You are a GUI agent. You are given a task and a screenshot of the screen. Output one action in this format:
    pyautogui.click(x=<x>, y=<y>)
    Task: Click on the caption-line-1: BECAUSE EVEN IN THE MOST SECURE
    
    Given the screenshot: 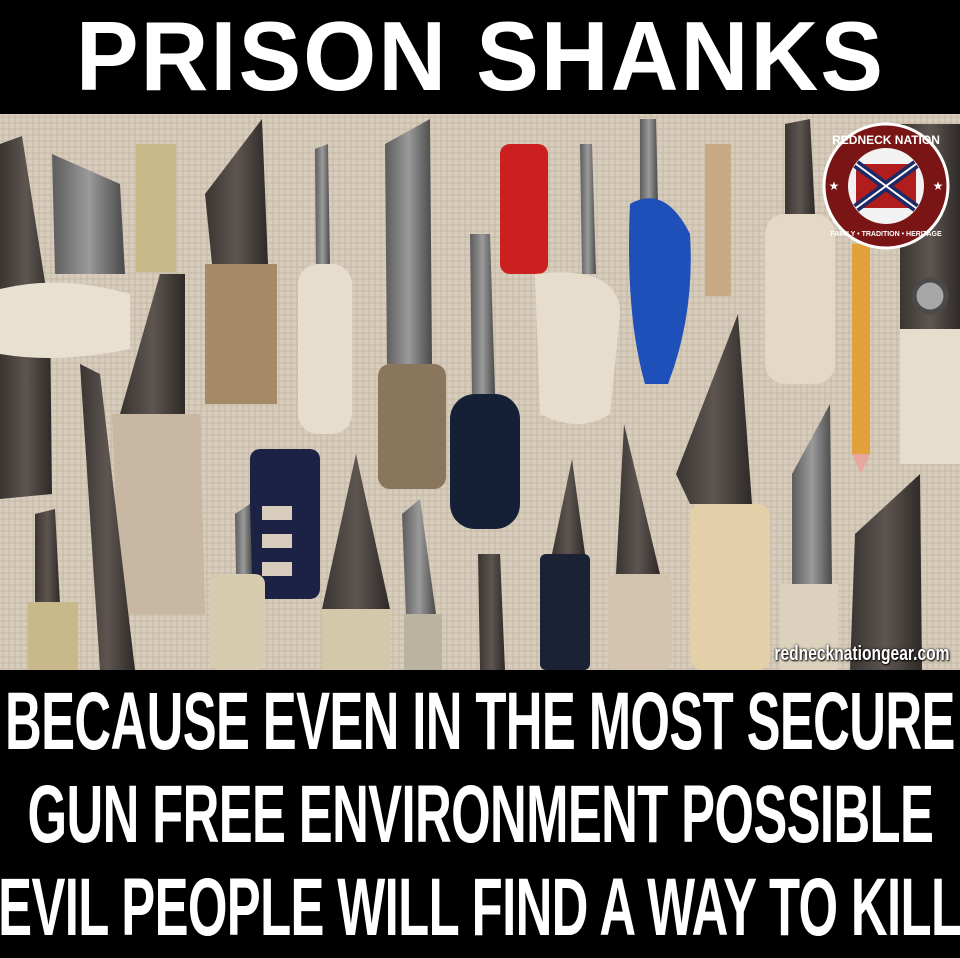 What is the action you would take?
    pyautogui.click(x=480, y=721)
    